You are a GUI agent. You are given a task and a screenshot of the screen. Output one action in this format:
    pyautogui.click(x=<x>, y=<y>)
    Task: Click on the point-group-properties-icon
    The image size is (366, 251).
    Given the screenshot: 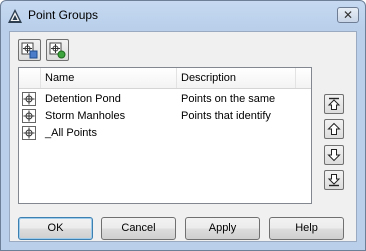 What is the action you would take?
    pyautogui.click(x=29, y=50)
    